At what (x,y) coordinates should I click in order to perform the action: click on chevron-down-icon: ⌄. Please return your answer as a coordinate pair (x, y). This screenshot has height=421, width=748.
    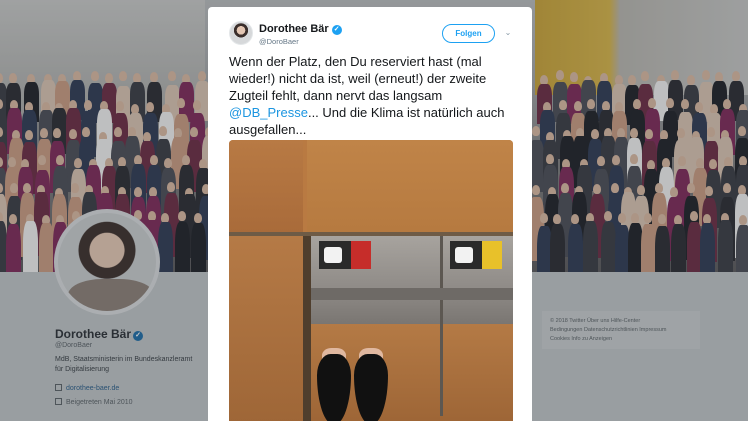
    Looking at the image, I should click on (508, 33).